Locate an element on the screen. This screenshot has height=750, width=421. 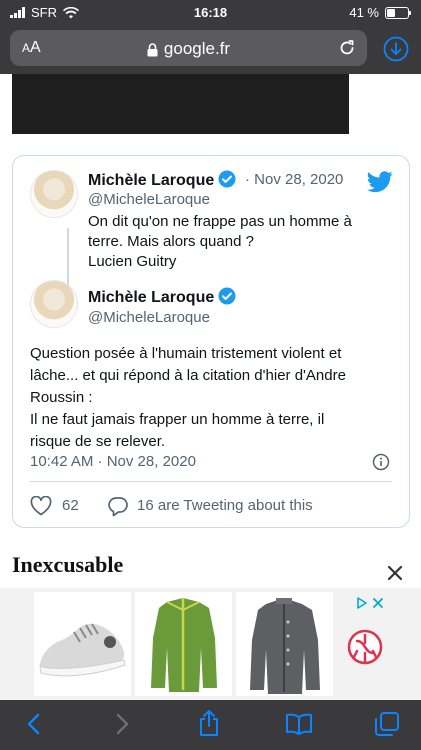
main-line: risque de se relever. is located at coordinates (98, 441).